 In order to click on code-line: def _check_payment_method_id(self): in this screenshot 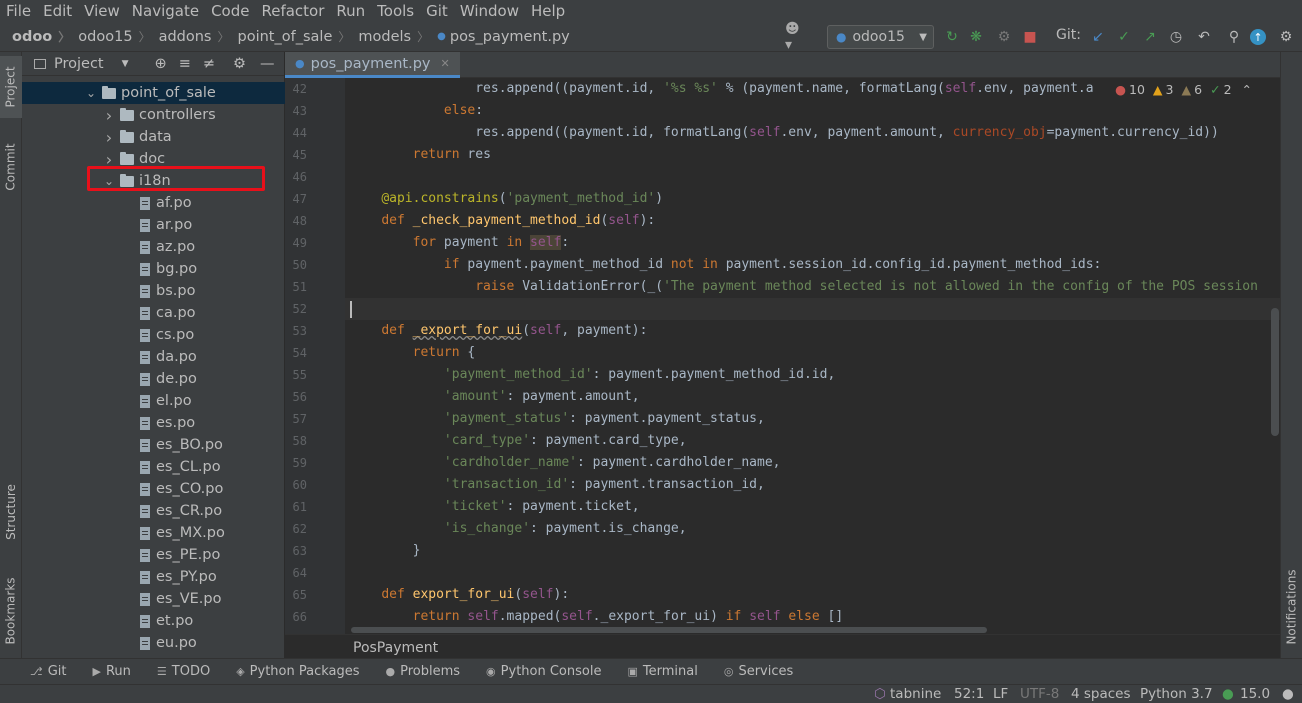, I will do `click(502, 221)`.